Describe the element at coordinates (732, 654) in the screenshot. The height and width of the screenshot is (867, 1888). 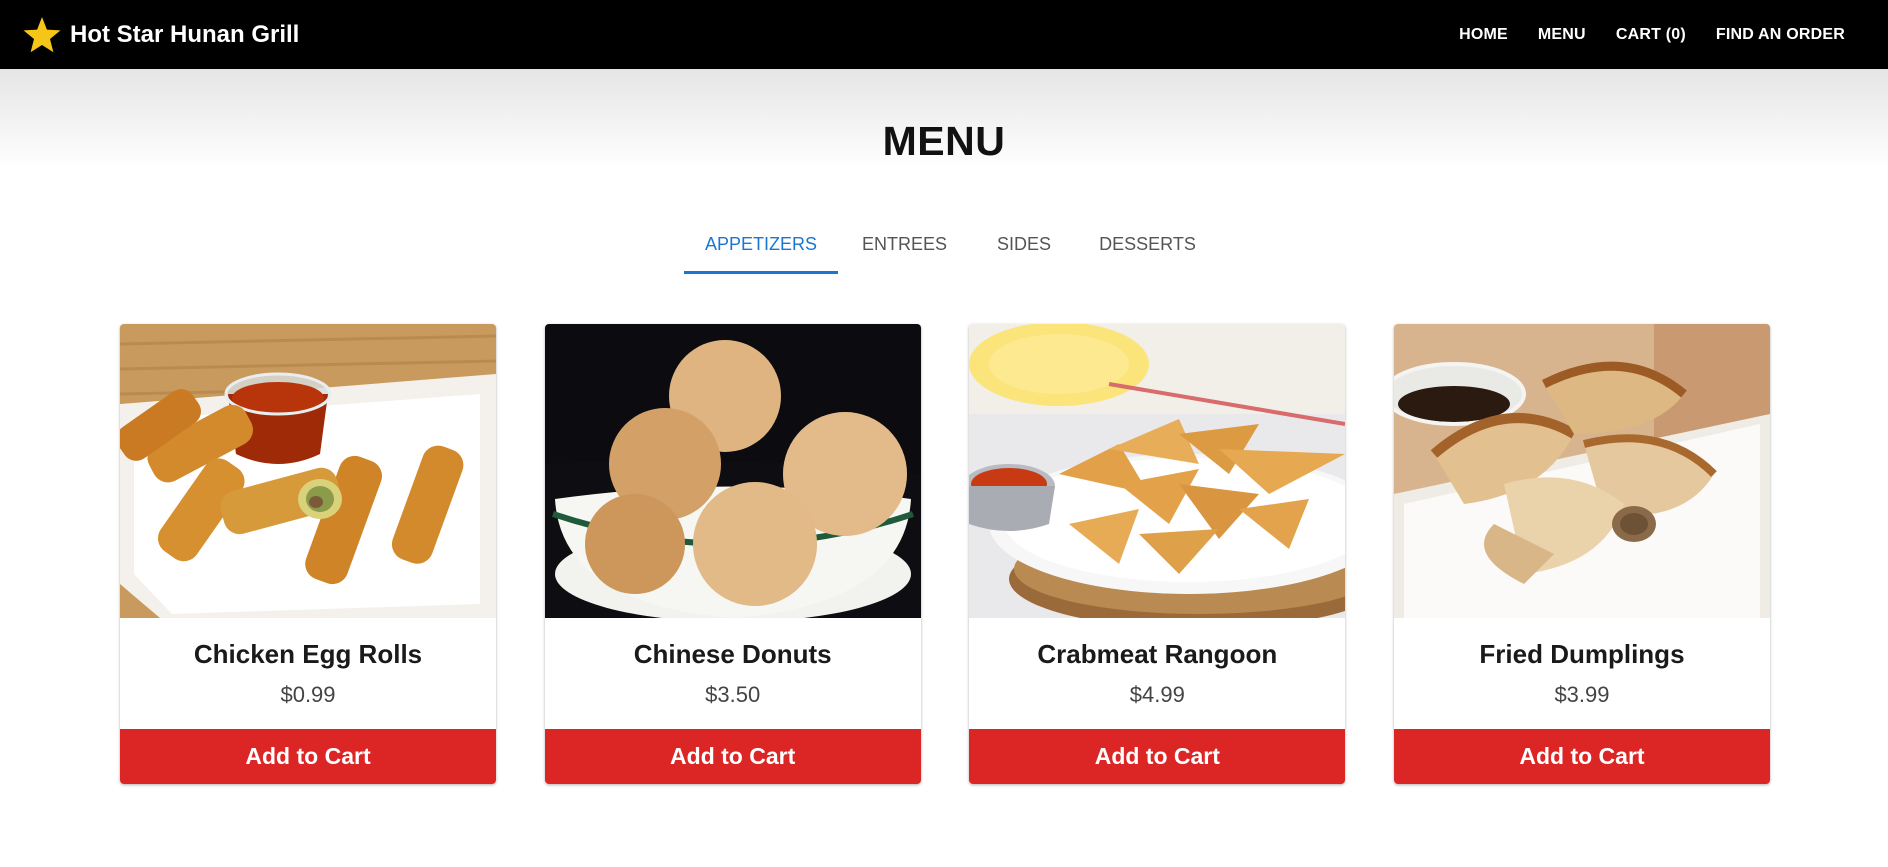
I see `item-name: Chinese Donuts` at that location.